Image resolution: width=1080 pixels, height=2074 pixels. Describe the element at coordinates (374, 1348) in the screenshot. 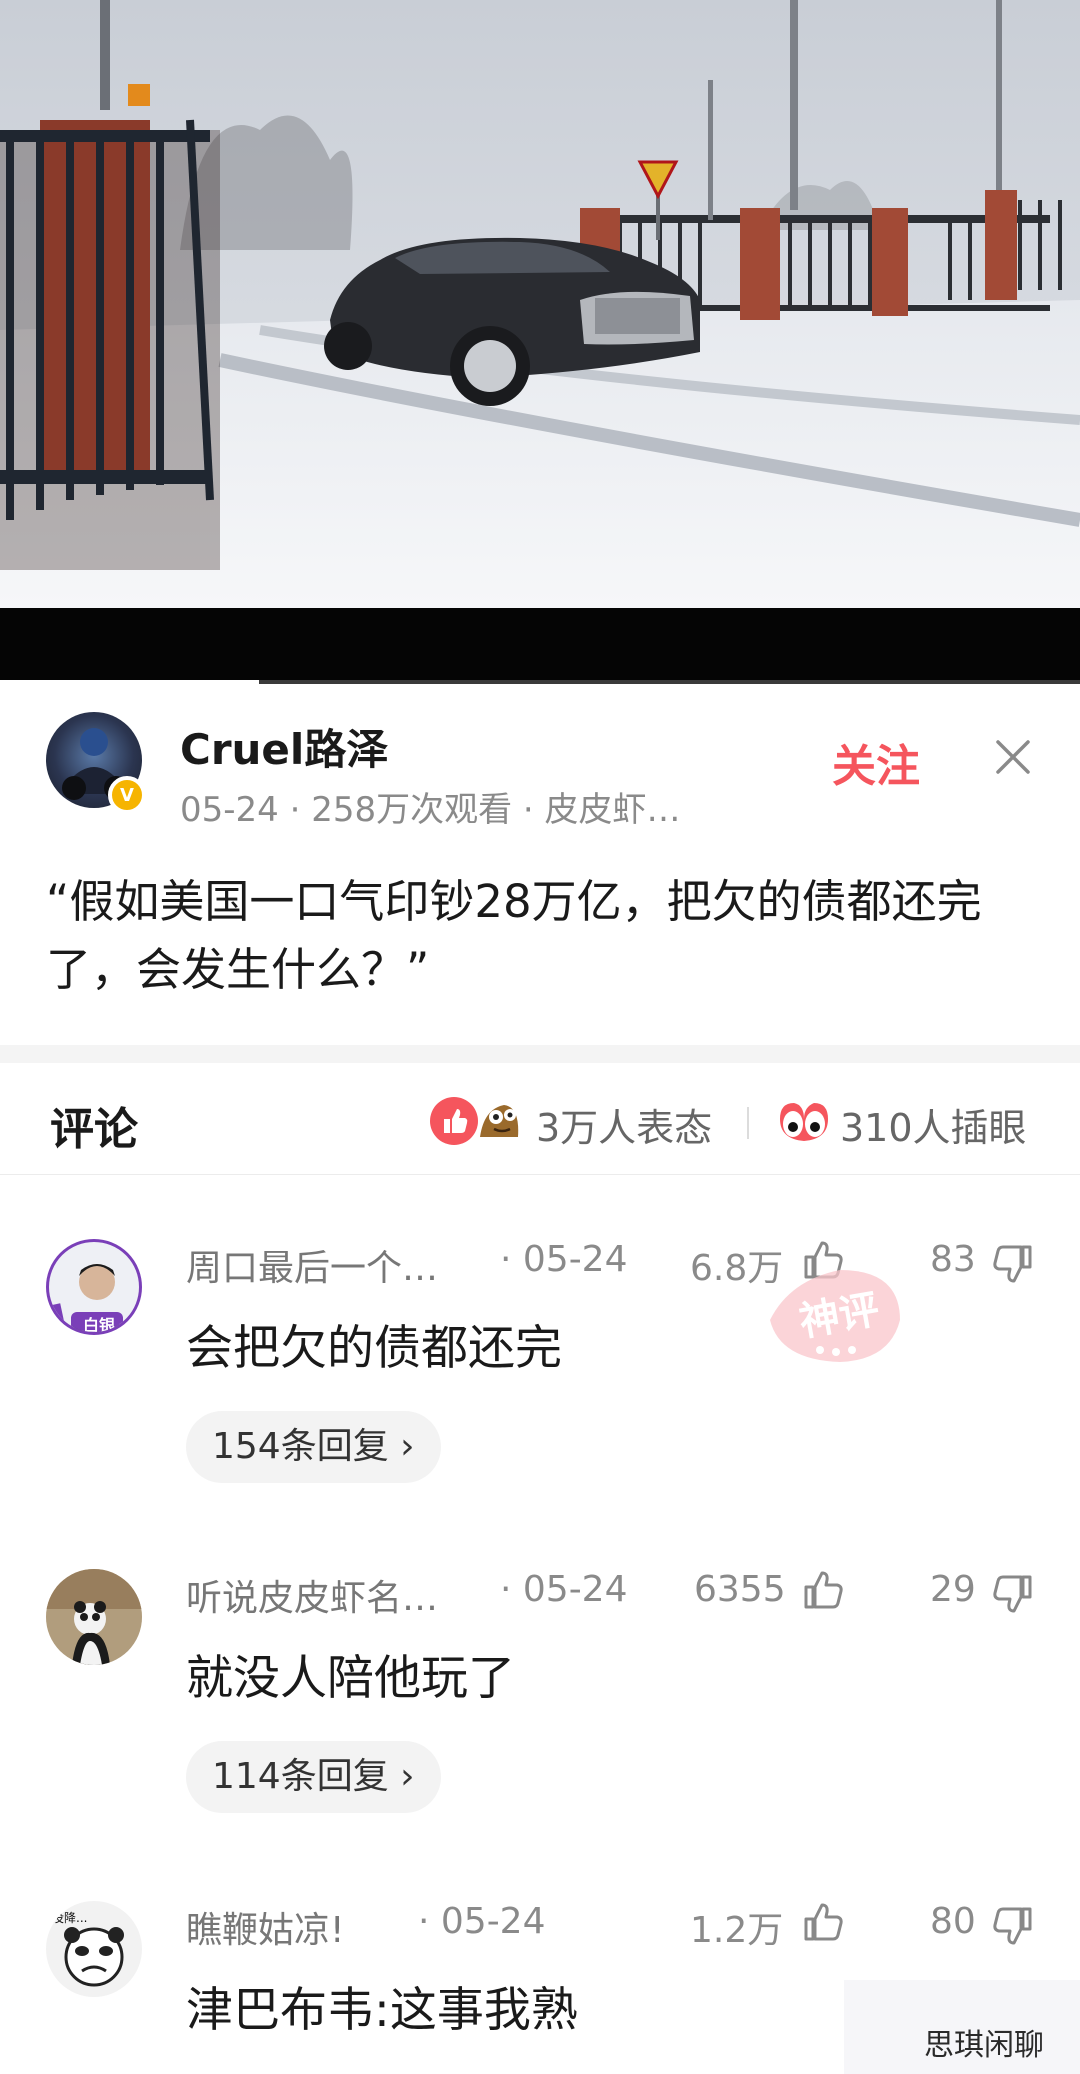

I see `comment-text: 会把欠的债都还完` at that location.